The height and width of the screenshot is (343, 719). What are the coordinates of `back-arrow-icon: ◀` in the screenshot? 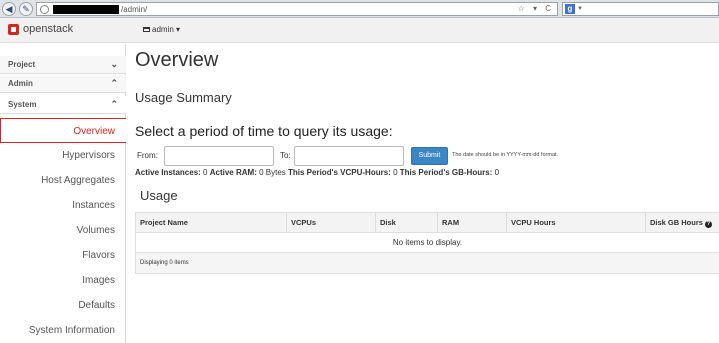 It's located at (9, 9).